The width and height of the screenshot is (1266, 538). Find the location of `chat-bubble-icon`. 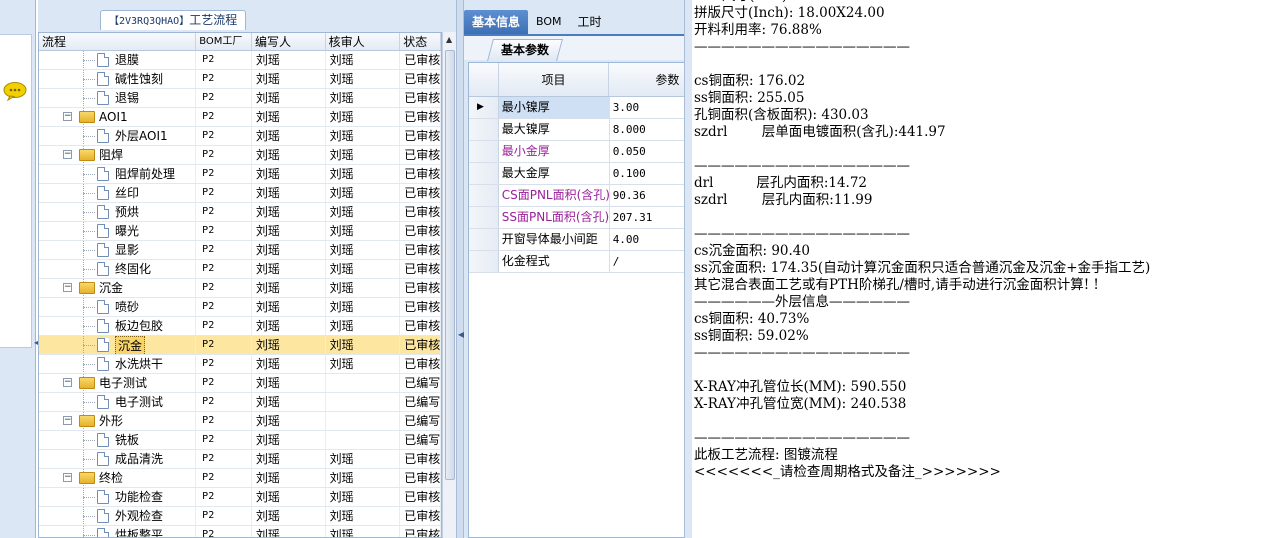

chat-bubble-icon is located at coordinates (15, 91).